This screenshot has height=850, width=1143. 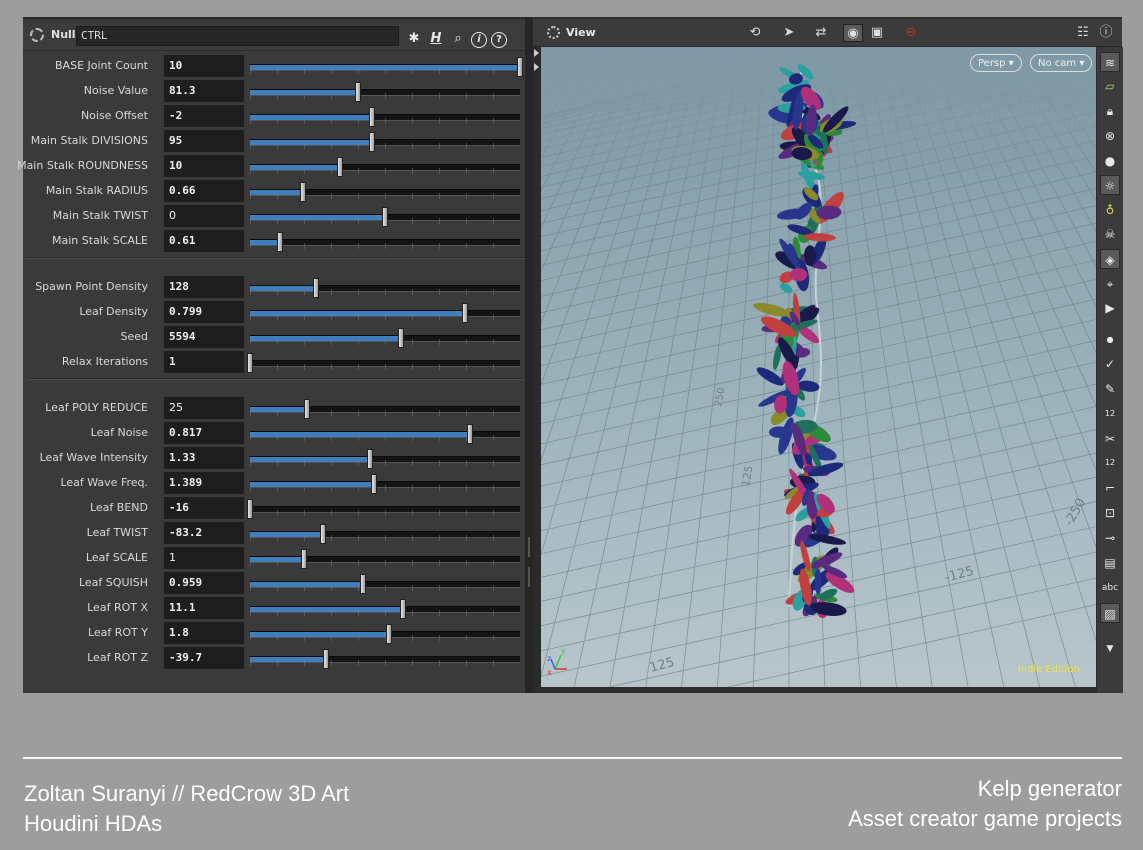 I want to click on parameter-value-field: 0.959, so click(x=204, y=583).